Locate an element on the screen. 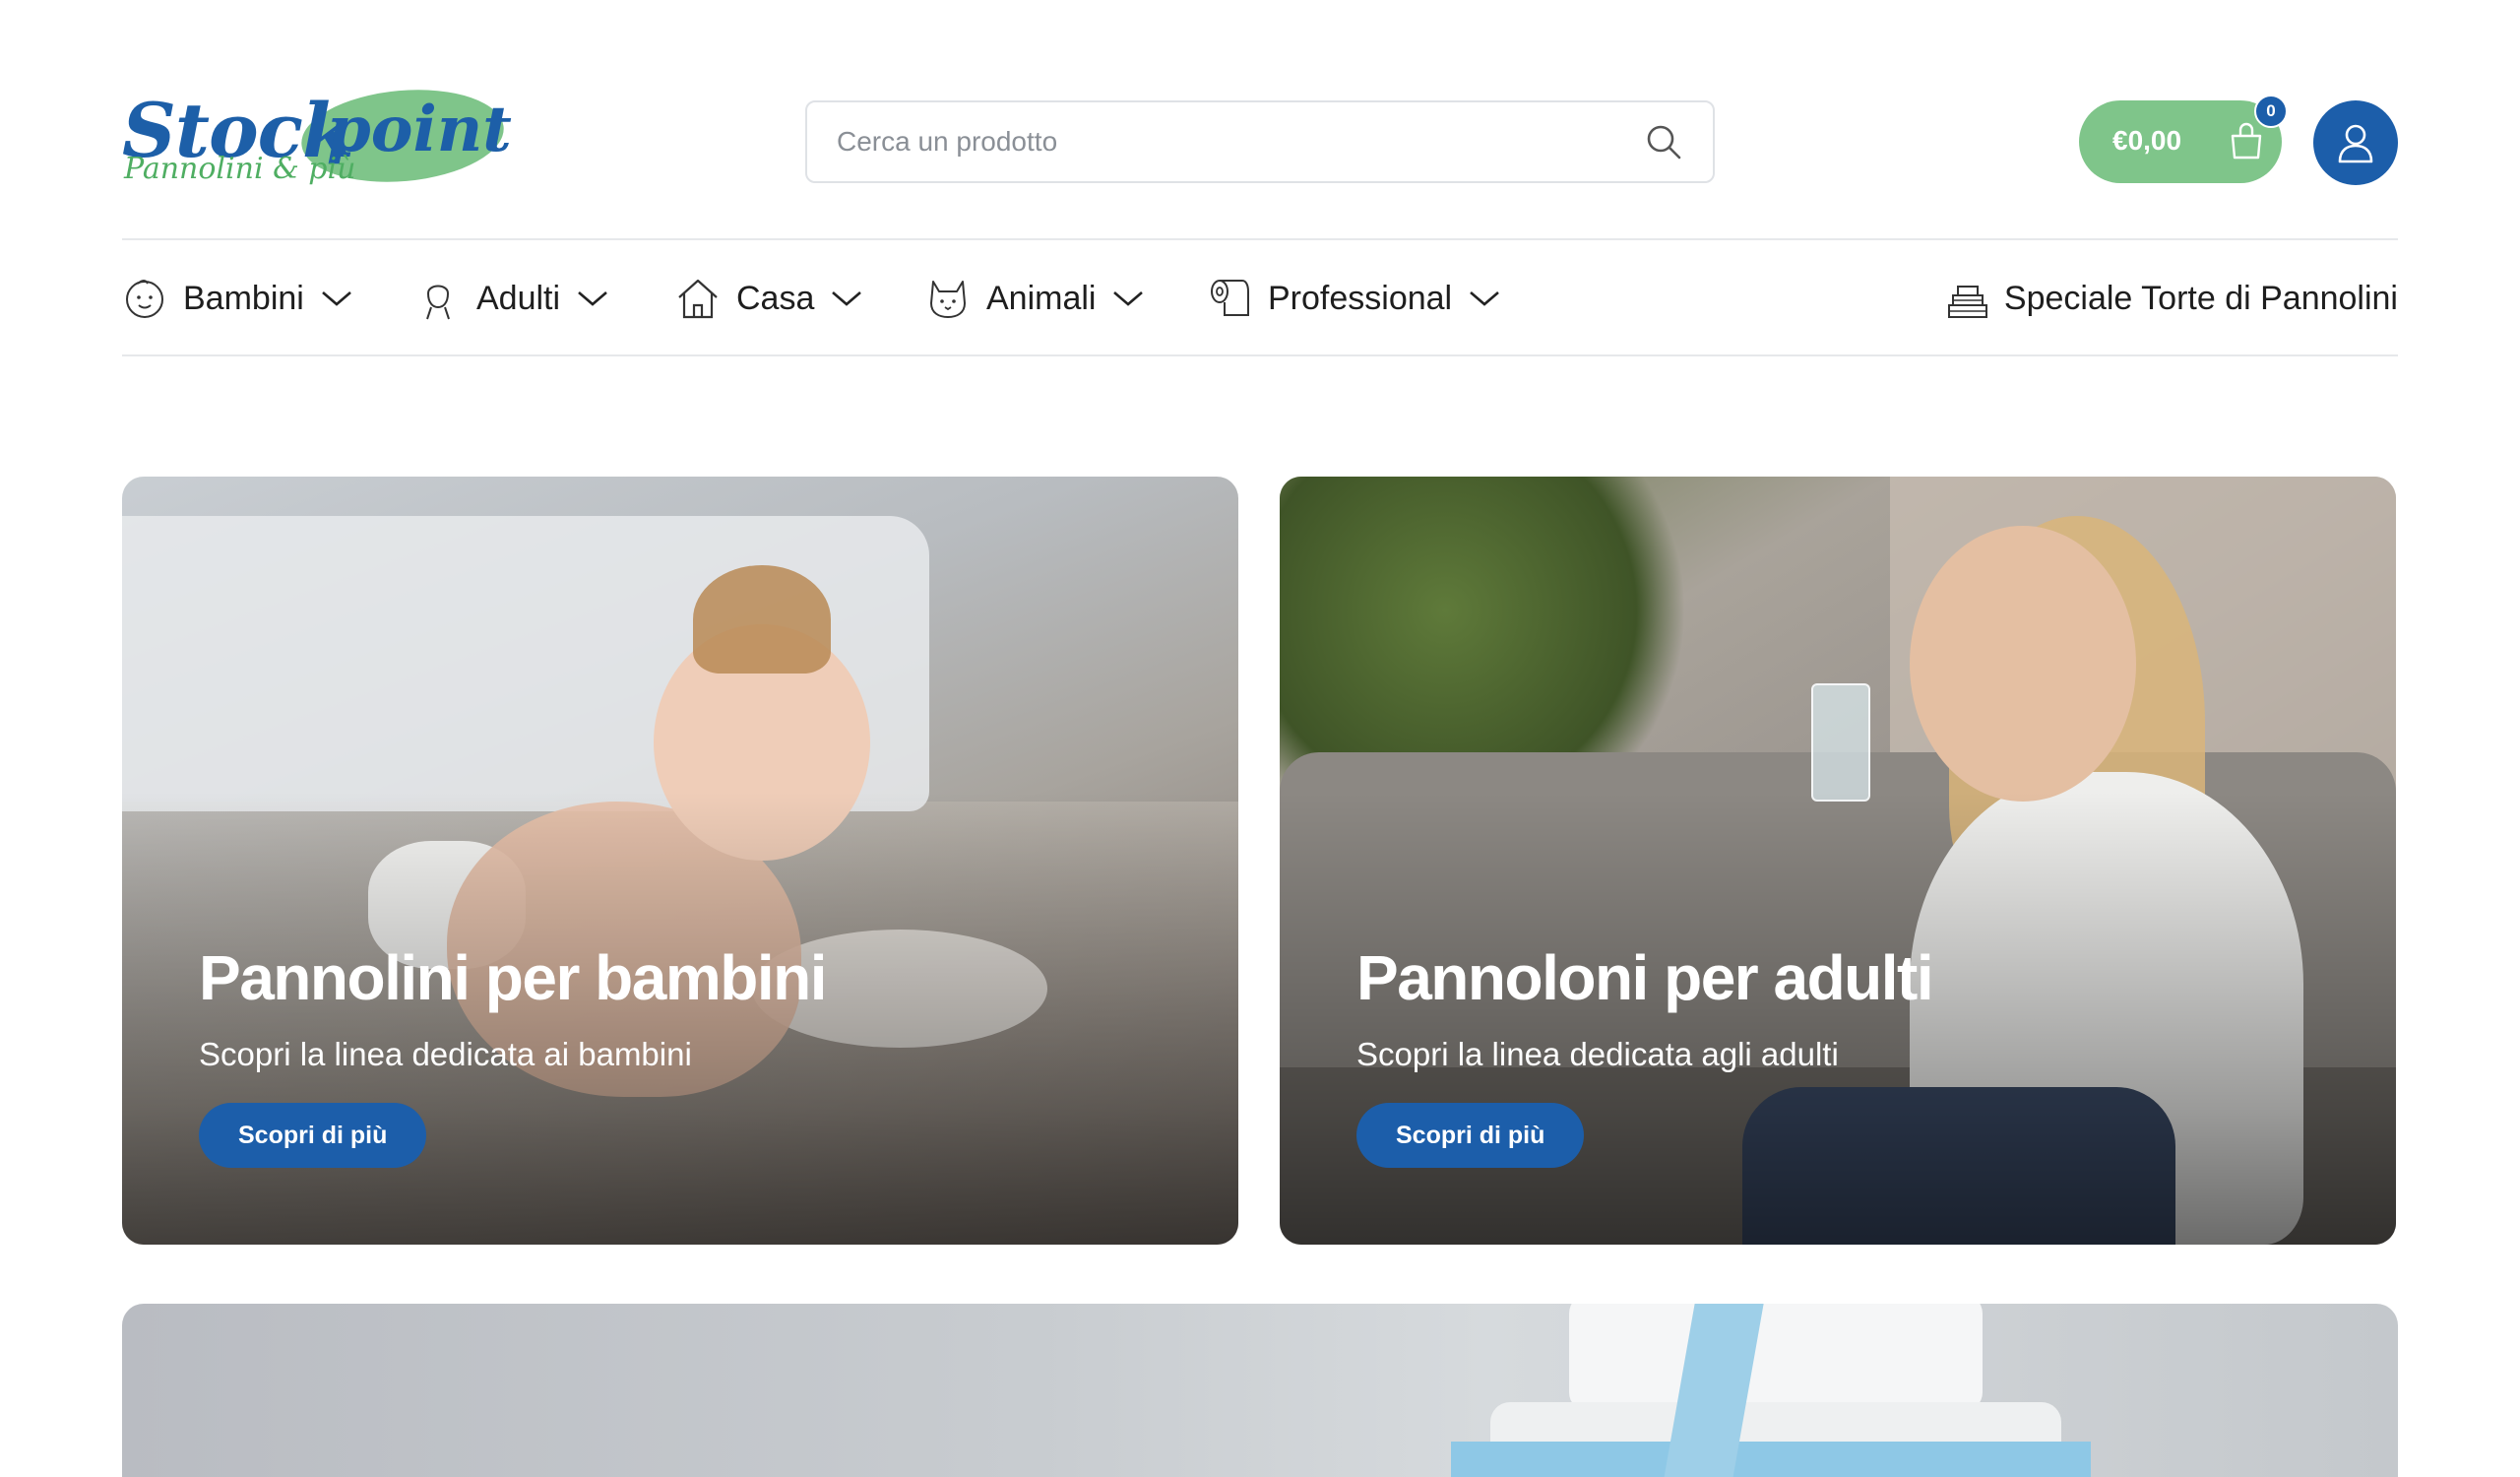  baby-face-icon is located at coordinates (144, 299).